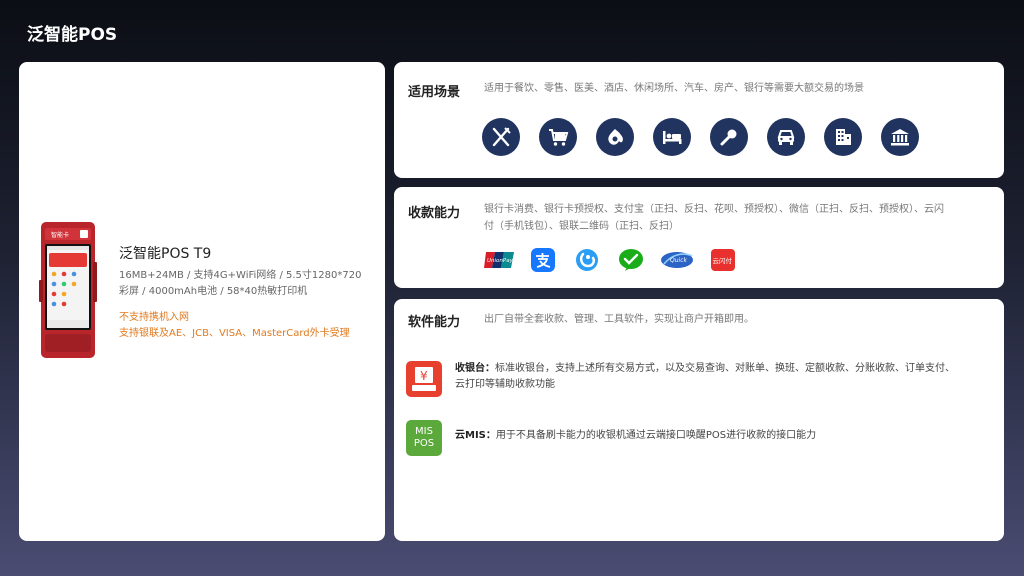  What do you see at coordinates (165, 254) in the screenshot?
I see `product-name: 泛智能POS T9` at bounding box center [165, 254].